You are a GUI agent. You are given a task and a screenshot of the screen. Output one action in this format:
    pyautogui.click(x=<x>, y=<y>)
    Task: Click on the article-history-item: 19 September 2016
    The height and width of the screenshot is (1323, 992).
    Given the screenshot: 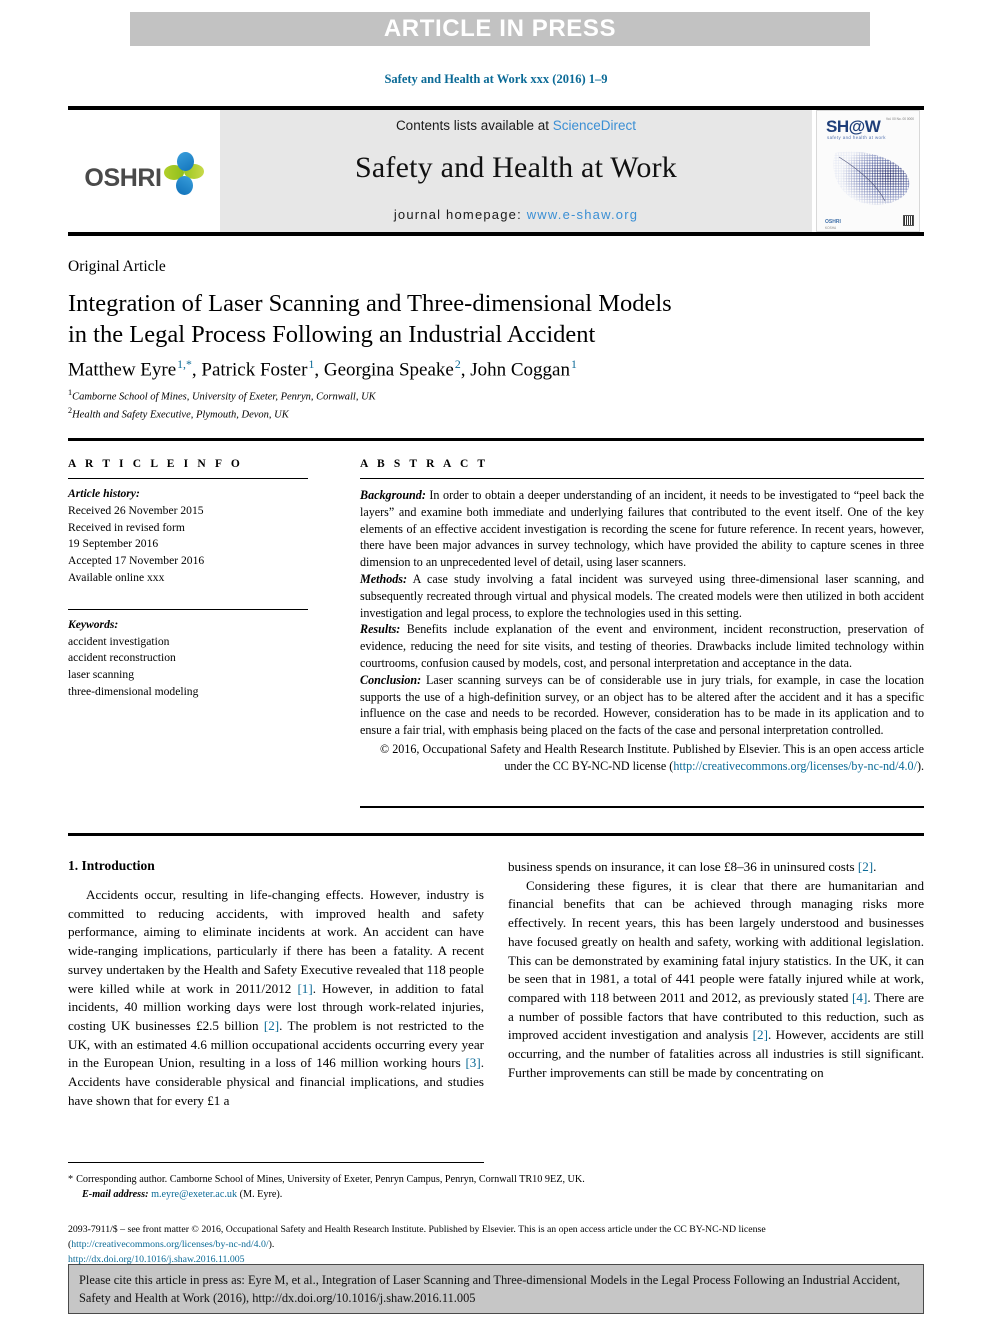 What is the action you would take?
    pyautogui.click(x=113, y=544)
    